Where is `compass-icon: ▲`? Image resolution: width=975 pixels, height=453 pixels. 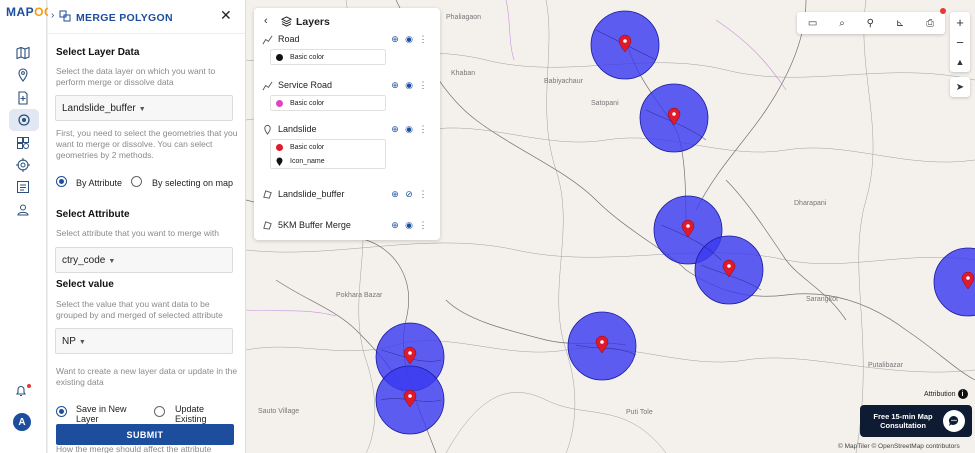 compass-icon: ▲ is located at coordinates (960, 62).